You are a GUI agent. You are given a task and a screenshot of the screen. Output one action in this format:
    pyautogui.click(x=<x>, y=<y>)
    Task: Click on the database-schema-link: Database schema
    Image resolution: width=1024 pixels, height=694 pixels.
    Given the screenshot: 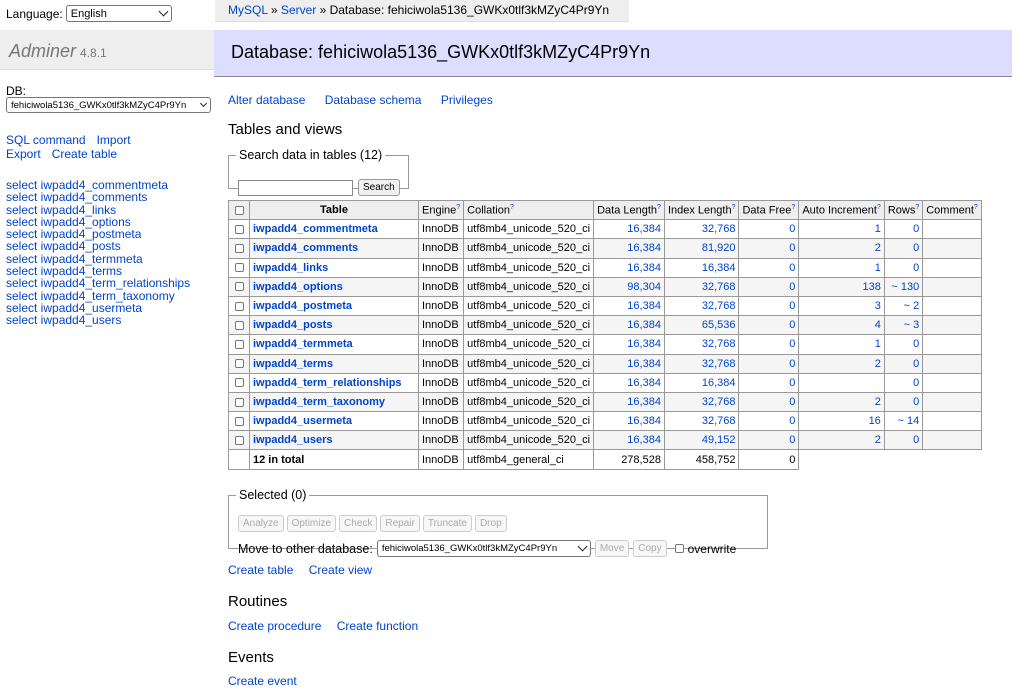 What is the action you would take?
    pyautogui.click(x=373, y=100)
    